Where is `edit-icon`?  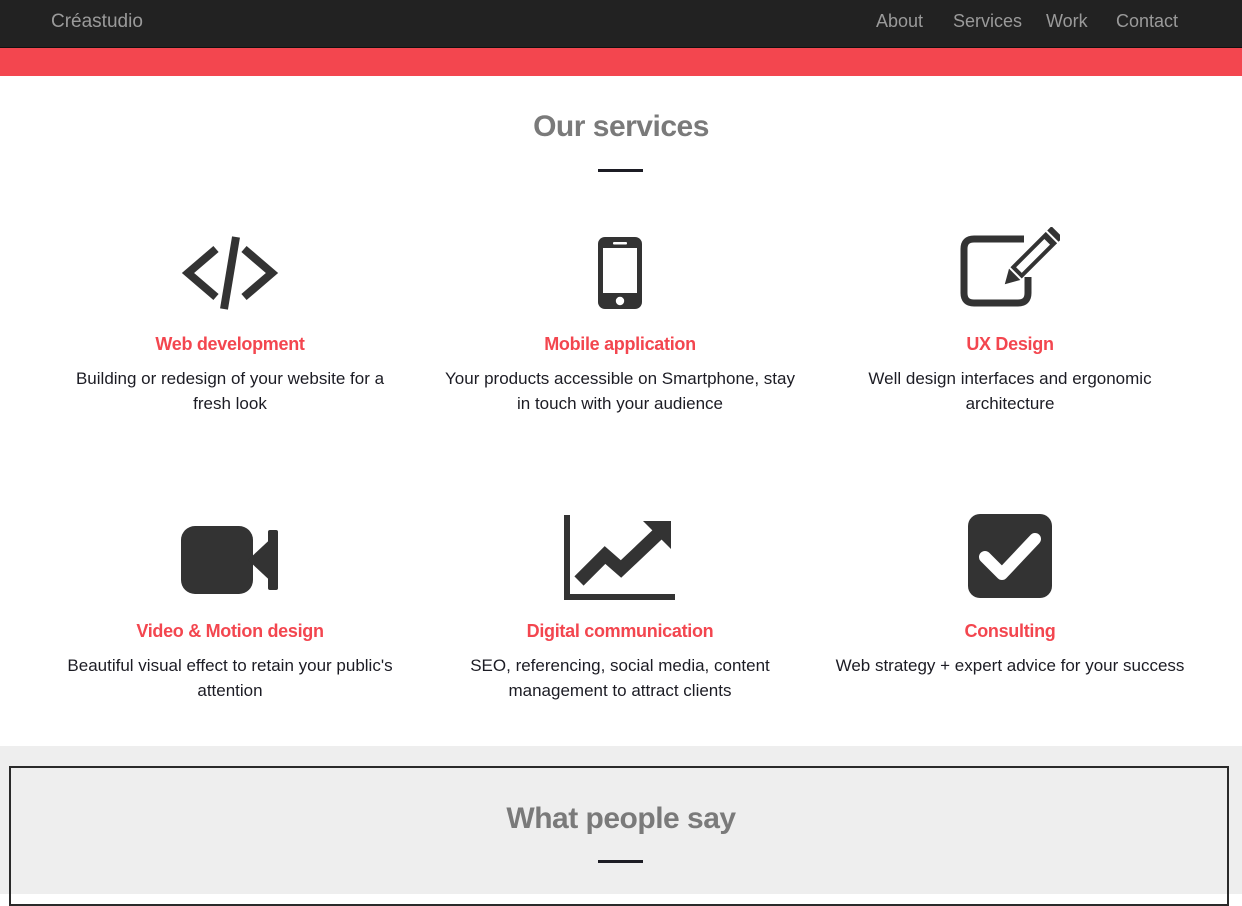
edit-icon is located at coordinates (1010, 267).